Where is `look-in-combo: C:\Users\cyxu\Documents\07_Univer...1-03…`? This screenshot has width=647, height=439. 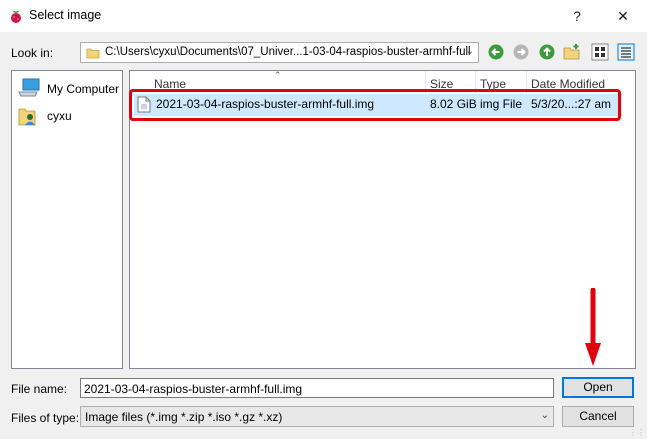
look-in-combo: C:\Users\cyxu\Documents\07_Univer...1-03… is located at coordinates (279, 52).